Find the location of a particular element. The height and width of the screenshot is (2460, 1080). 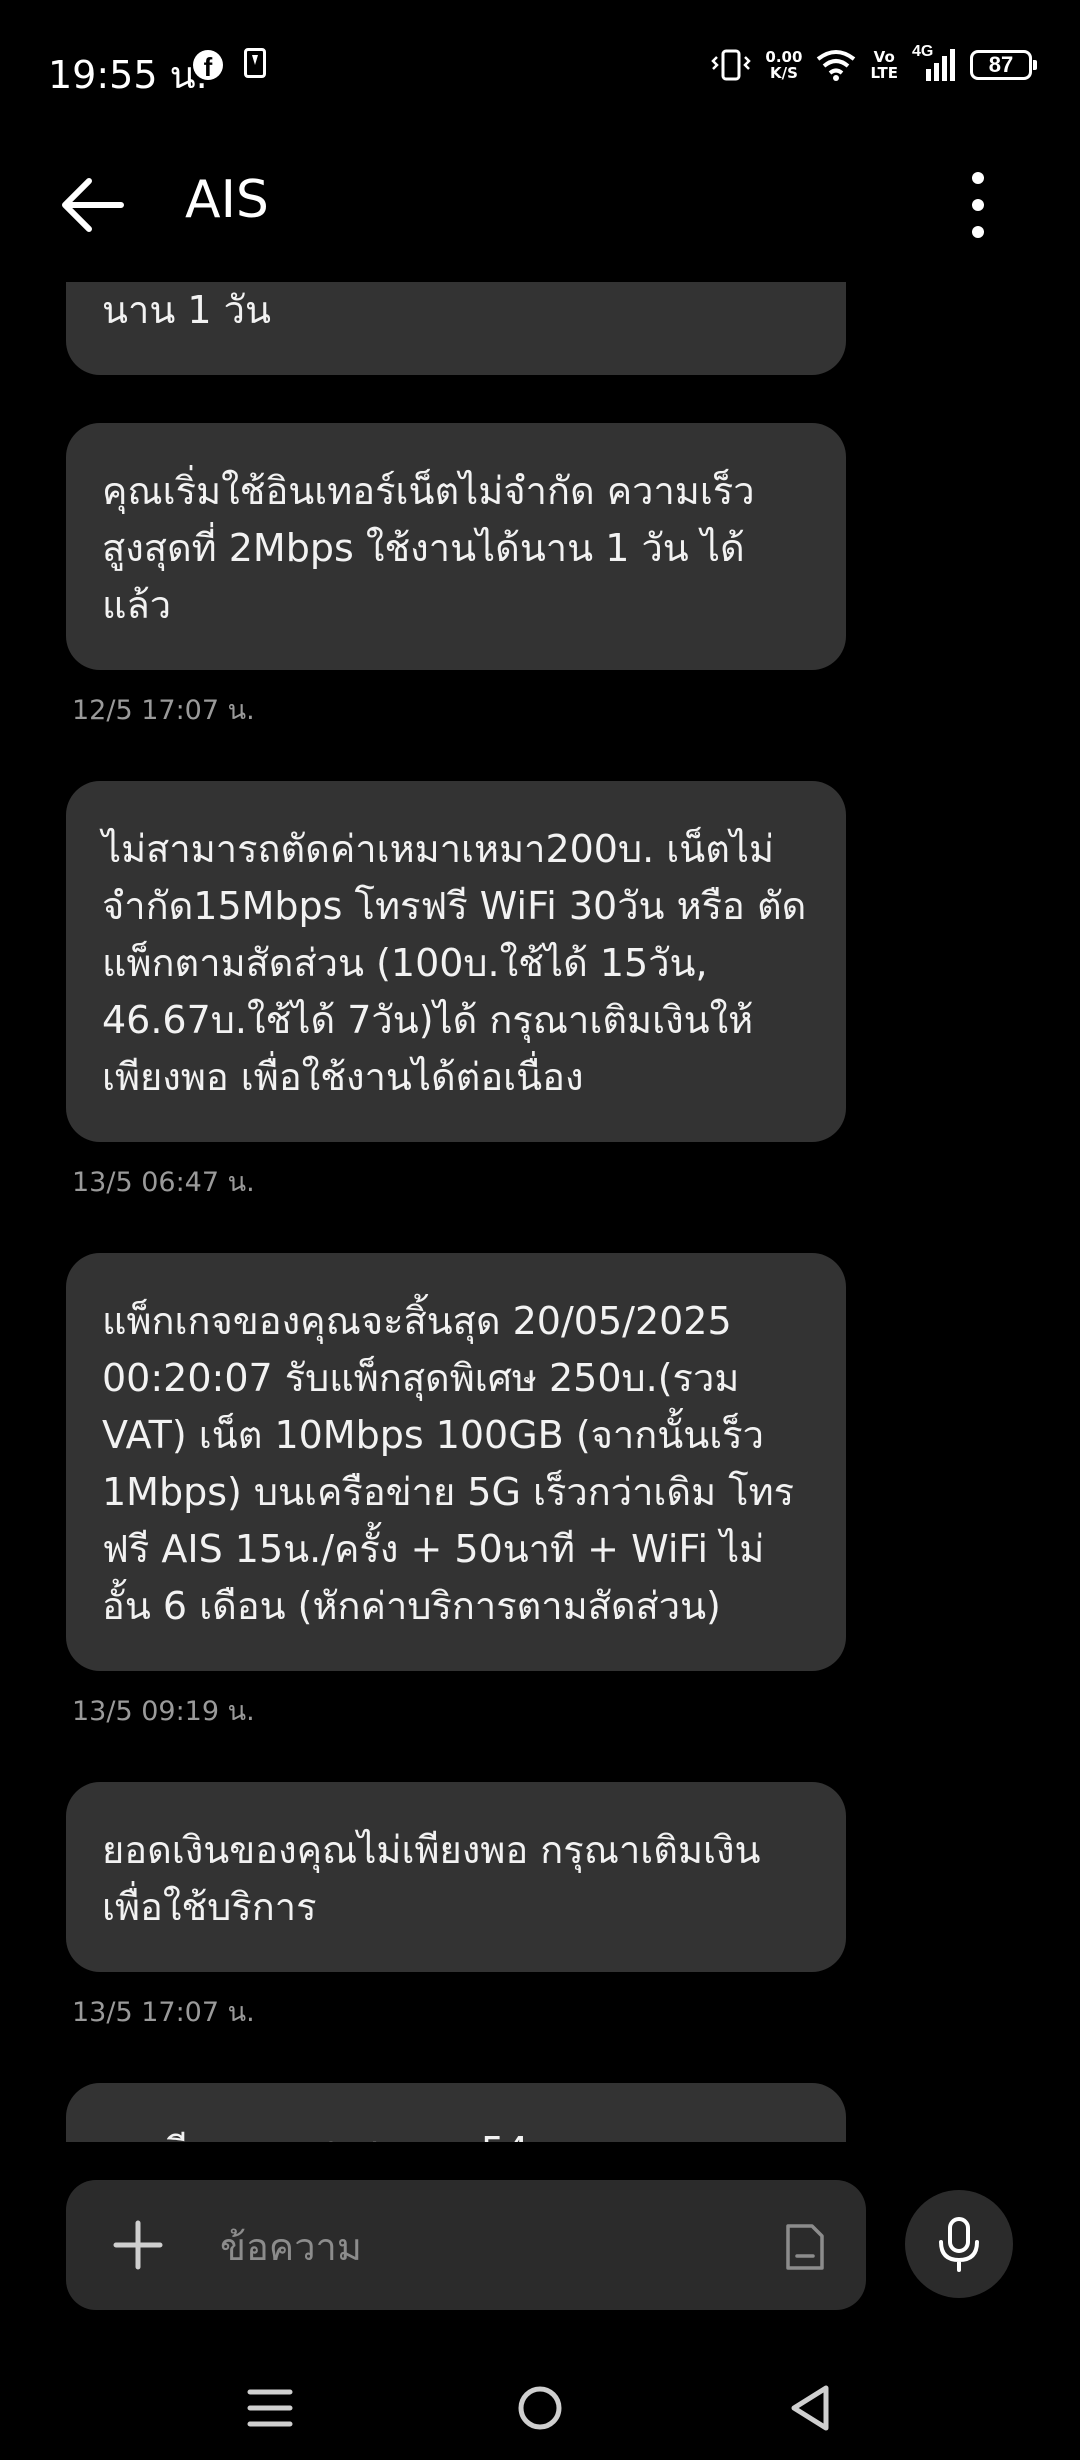

back-icon is located at coordinates (810, 2408).